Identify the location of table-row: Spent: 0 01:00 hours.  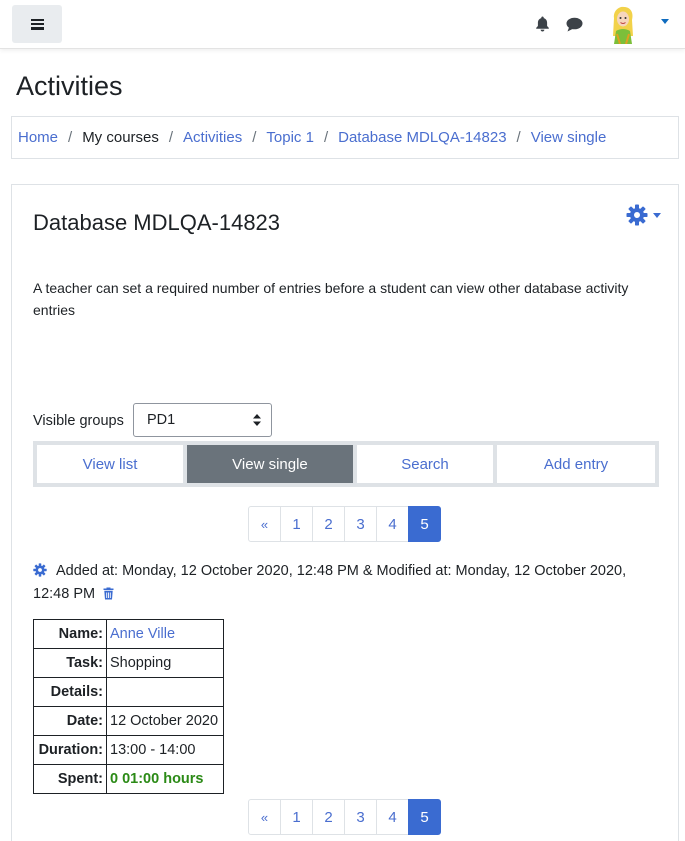
(128, 779).